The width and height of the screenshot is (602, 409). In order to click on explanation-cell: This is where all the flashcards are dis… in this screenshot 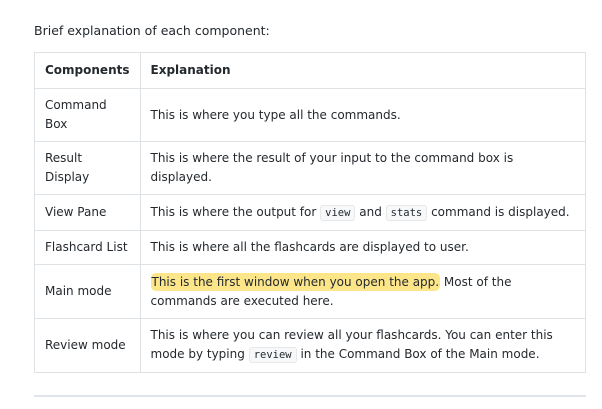, I will do `click(362, 247)`.